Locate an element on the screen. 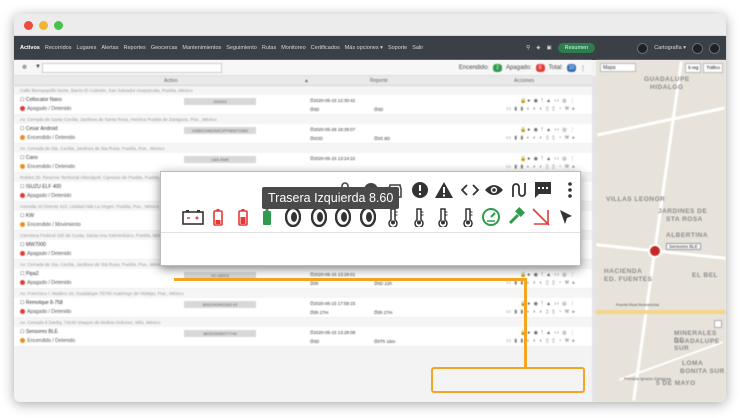  maximize-window-button is located at coordinates (58, 25).